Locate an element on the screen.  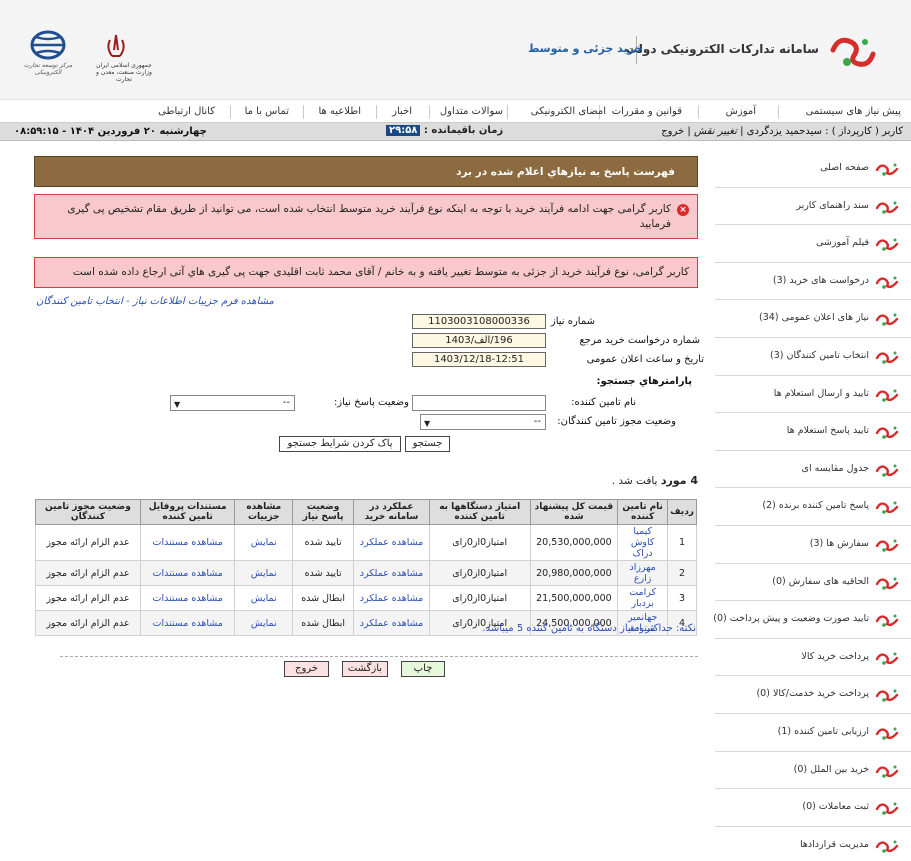
error-icon: × is located at coordinates (683, 210).